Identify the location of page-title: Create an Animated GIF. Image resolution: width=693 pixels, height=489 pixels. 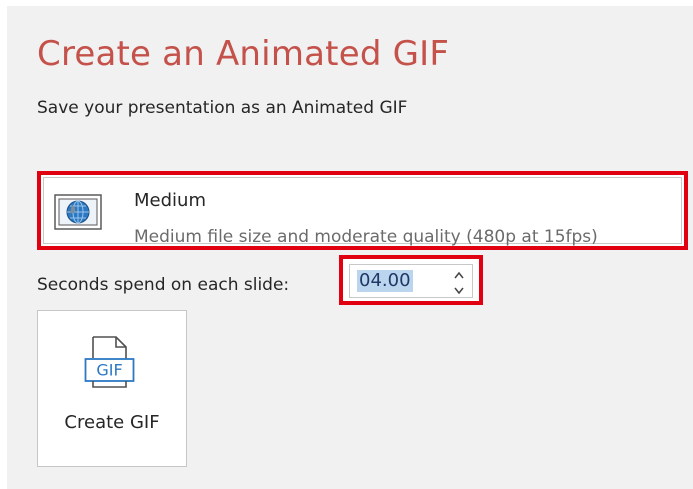
(243, 54).